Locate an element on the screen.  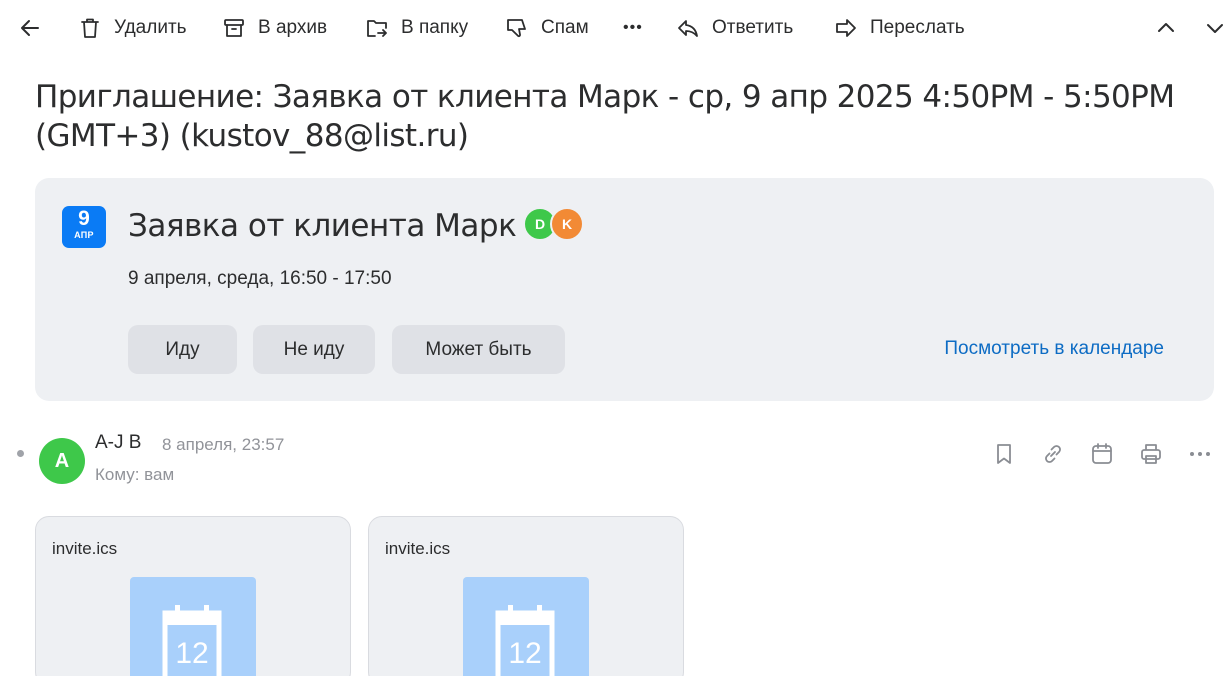
more-button: ••• is located at coordinates (633, 28).